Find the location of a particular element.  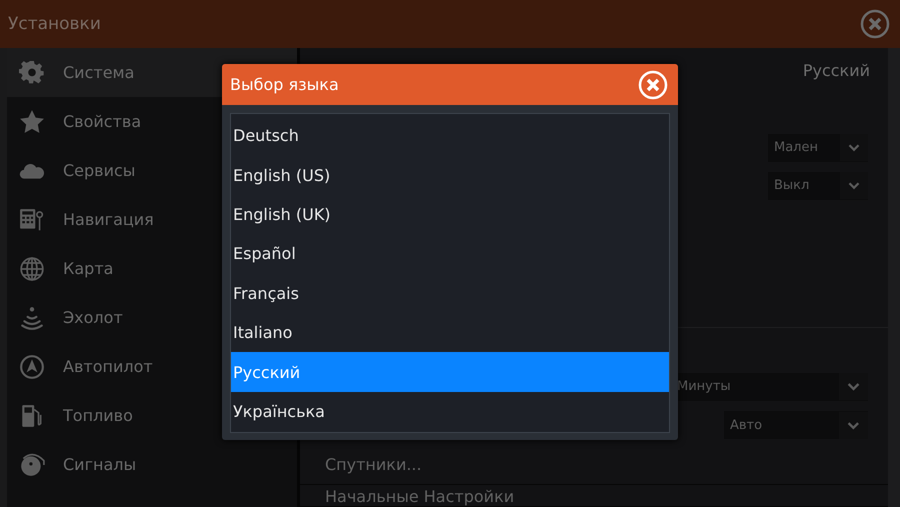

language-option: Deutsch is located at coordinates (450, 136).